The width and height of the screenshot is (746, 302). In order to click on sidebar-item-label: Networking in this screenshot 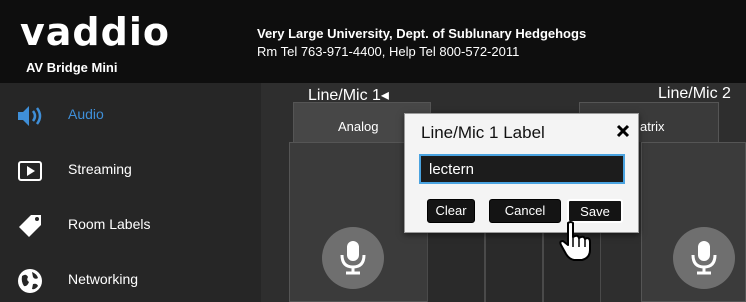, I will do `click(103, 279)`.